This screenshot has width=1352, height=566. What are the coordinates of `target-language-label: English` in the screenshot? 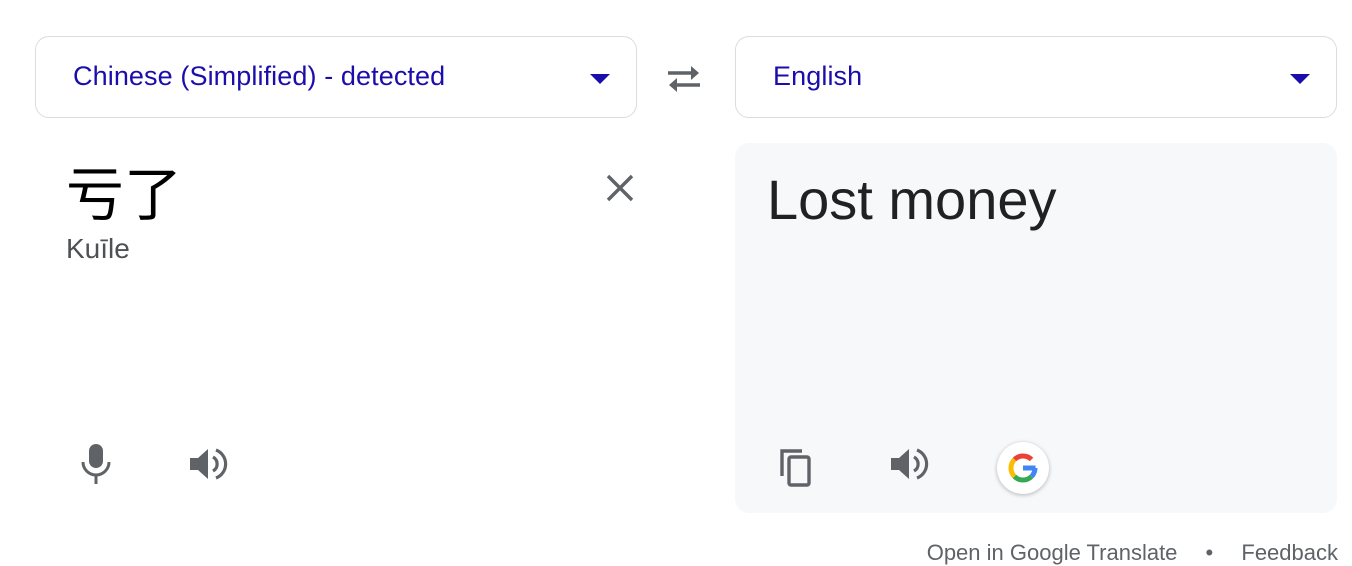 It's located at (818, 76).